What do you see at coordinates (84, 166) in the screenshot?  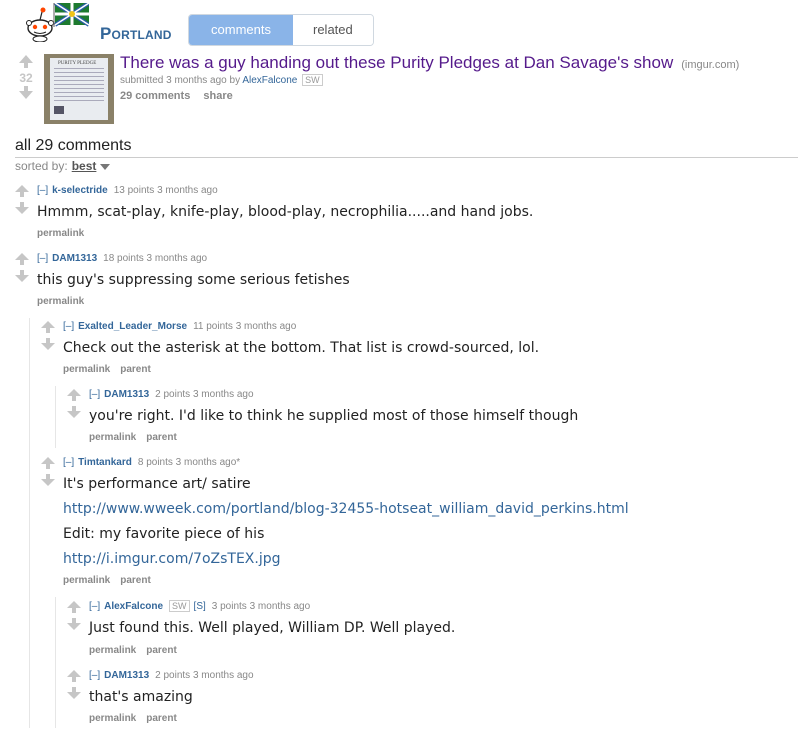 I see `sort-dropdown: best` at bounding box center [84, 166].